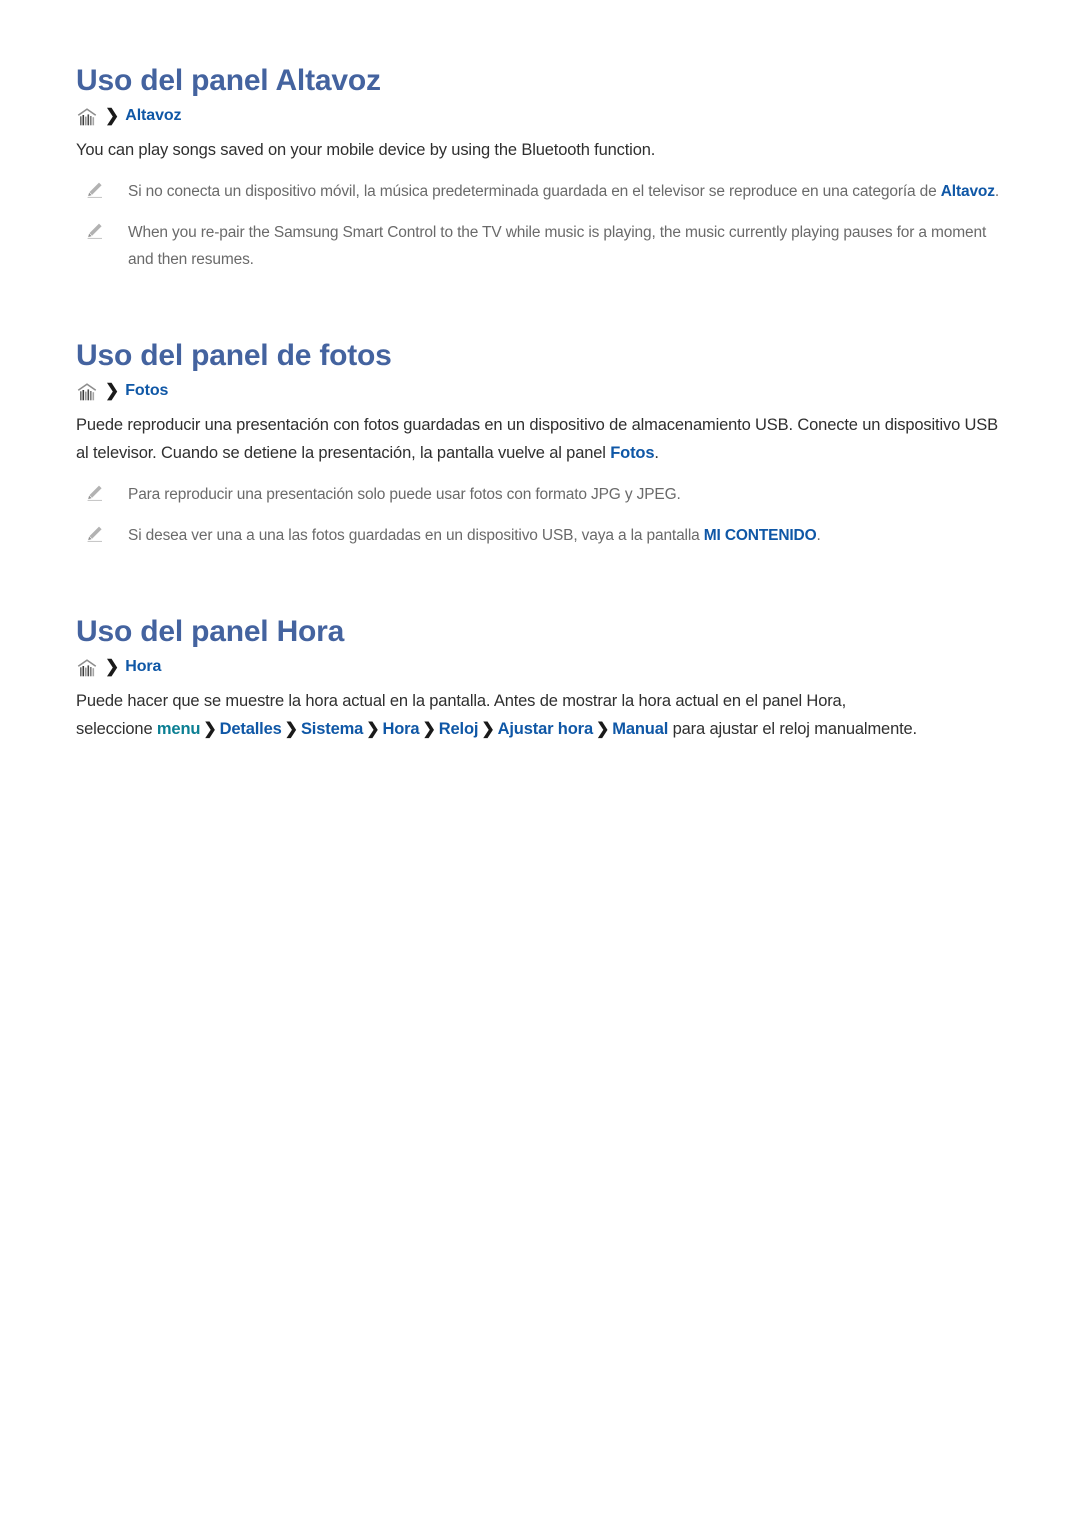  Describe the element at coordinates (546, 729) in the screenshot. I see `menu-path-step-ajustar-hora: Ajustar hora` at that location.